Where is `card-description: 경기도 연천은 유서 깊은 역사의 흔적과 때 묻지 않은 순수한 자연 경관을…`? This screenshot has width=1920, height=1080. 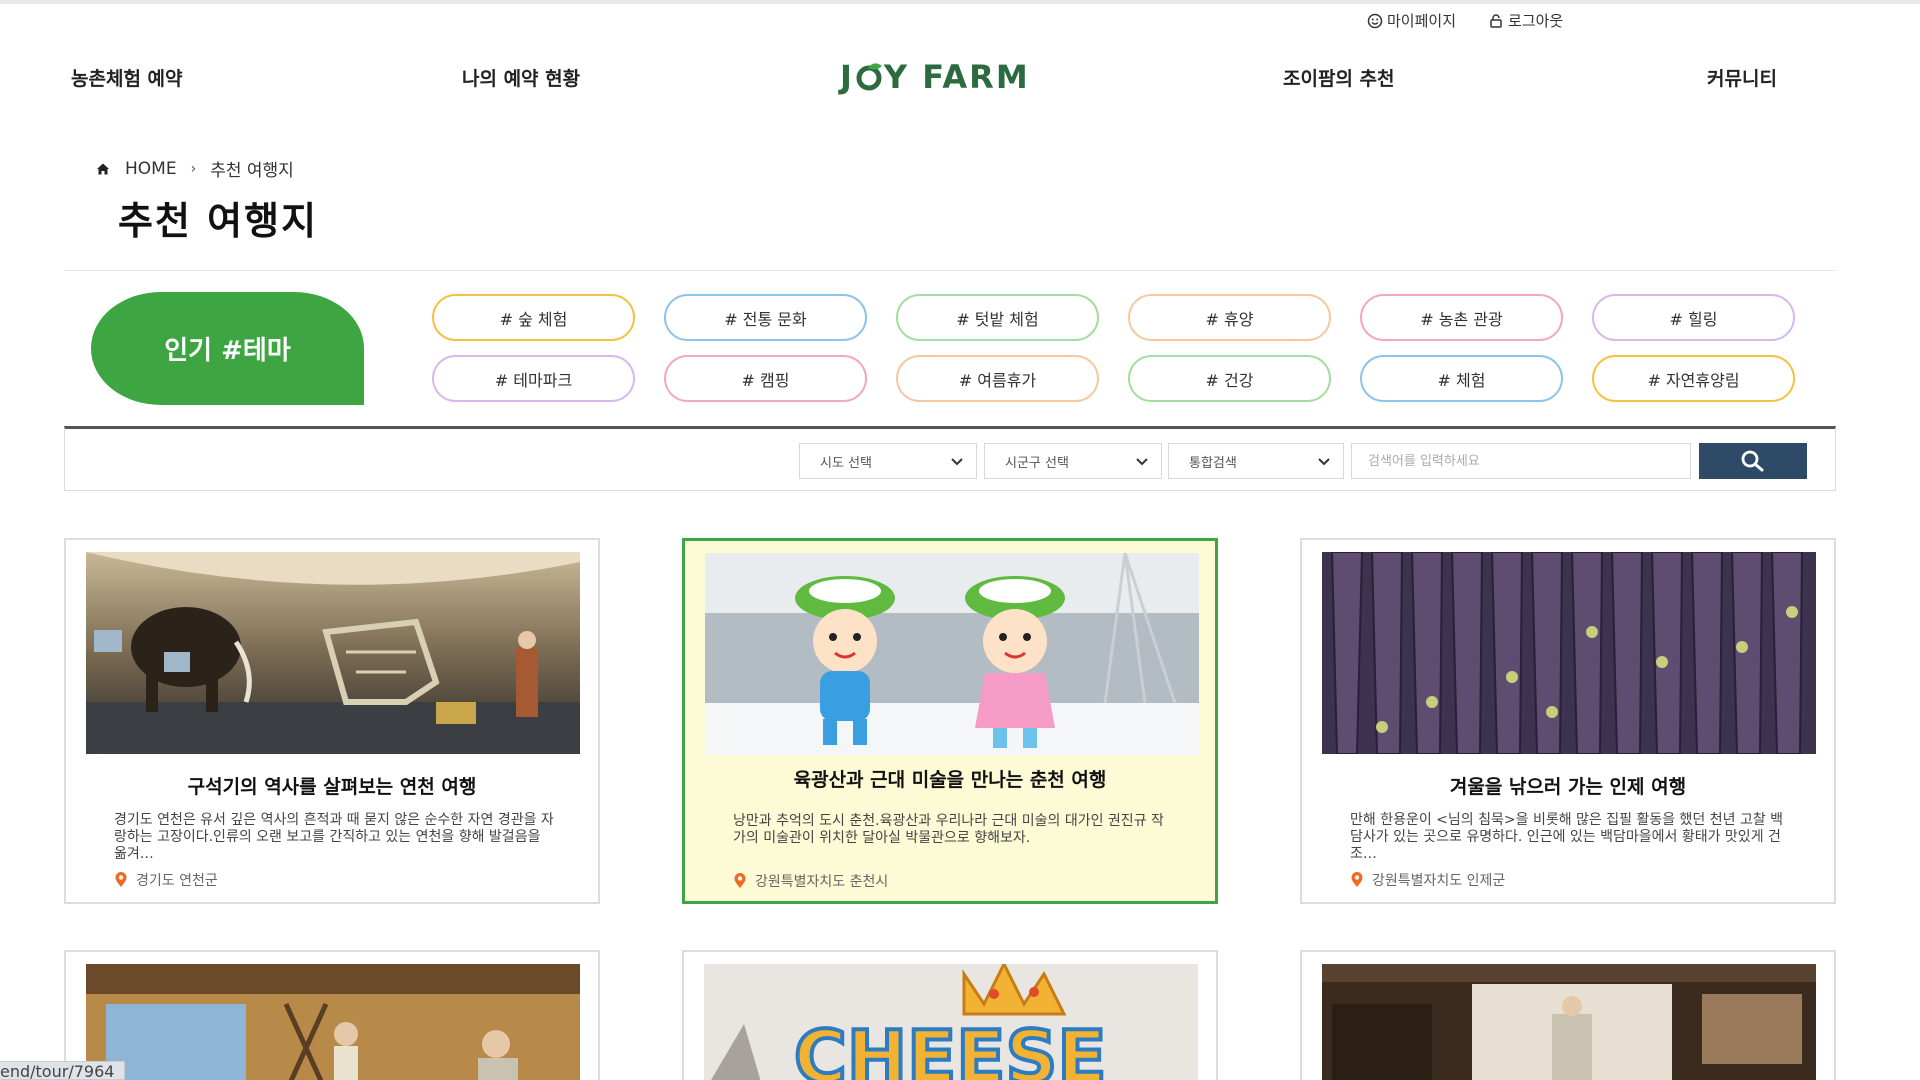 card-description: 경기도 연천은 유서 깊은 역사의 흔적과 때 묻지 않은 순수한 자연 경관을… is located at coordinates (334, 837).